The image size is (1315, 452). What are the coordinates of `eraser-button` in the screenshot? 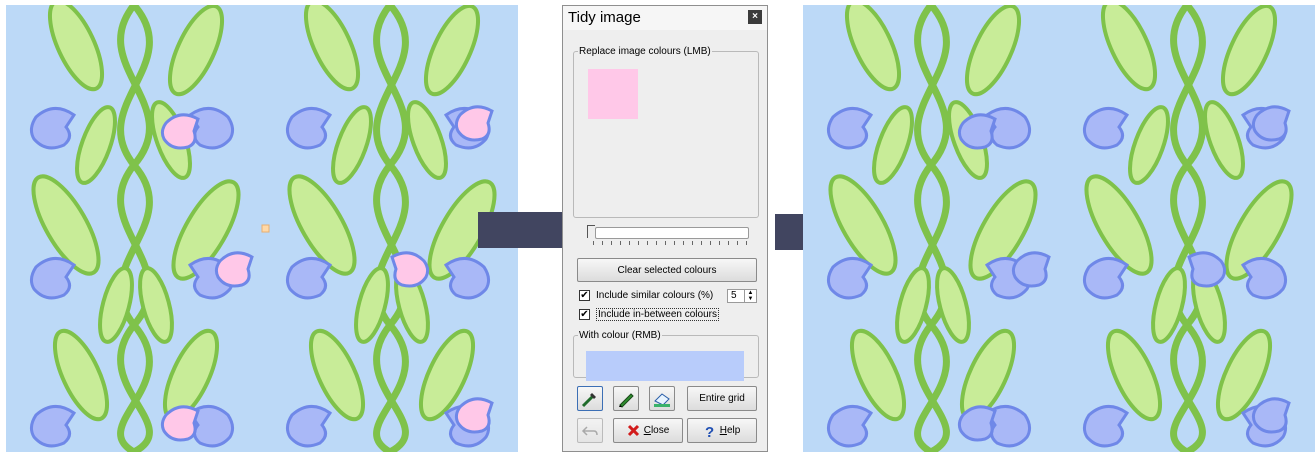 It's located at (662, 398).